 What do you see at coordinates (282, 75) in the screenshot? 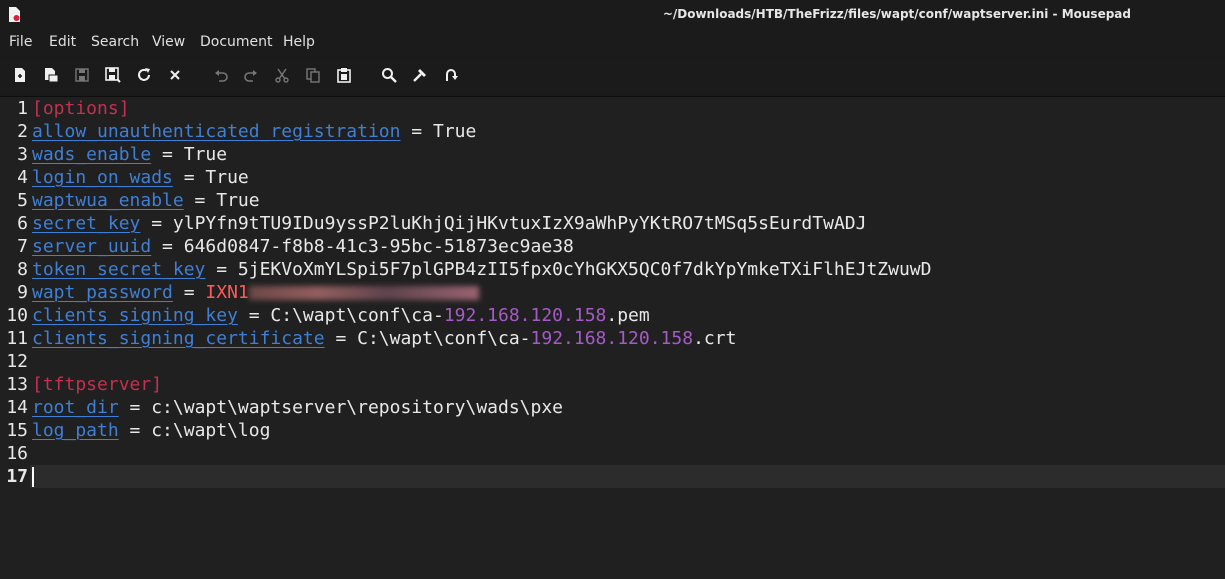
I see `cut-icon` at bounding box center [282, 75].